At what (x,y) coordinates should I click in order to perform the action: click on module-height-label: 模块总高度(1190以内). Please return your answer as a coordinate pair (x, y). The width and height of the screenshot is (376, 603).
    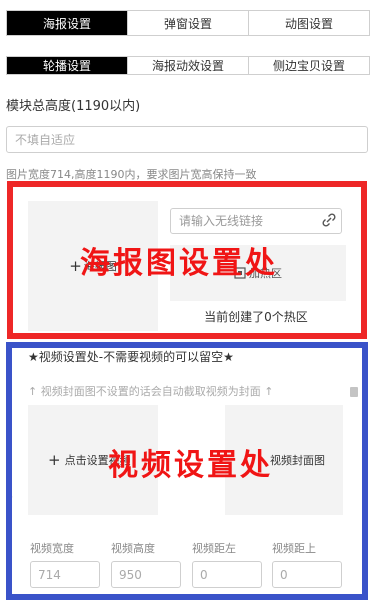
    Looking at the image, I should click on (73, 106).